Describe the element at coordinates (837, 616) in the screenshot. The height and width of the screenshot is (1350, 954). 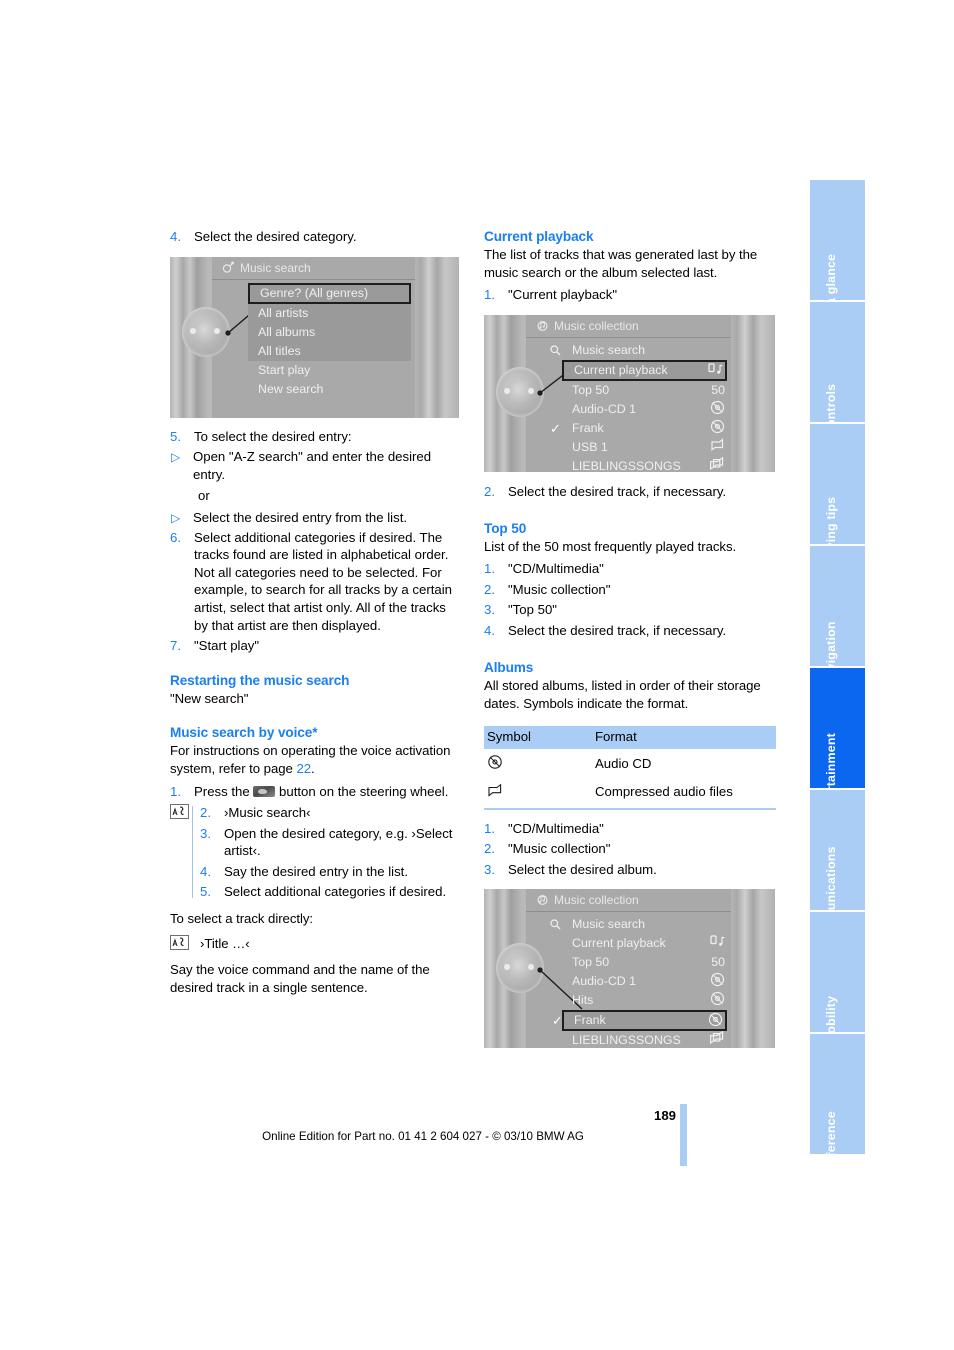
I see `tab-navigation: Navigation` at that location.